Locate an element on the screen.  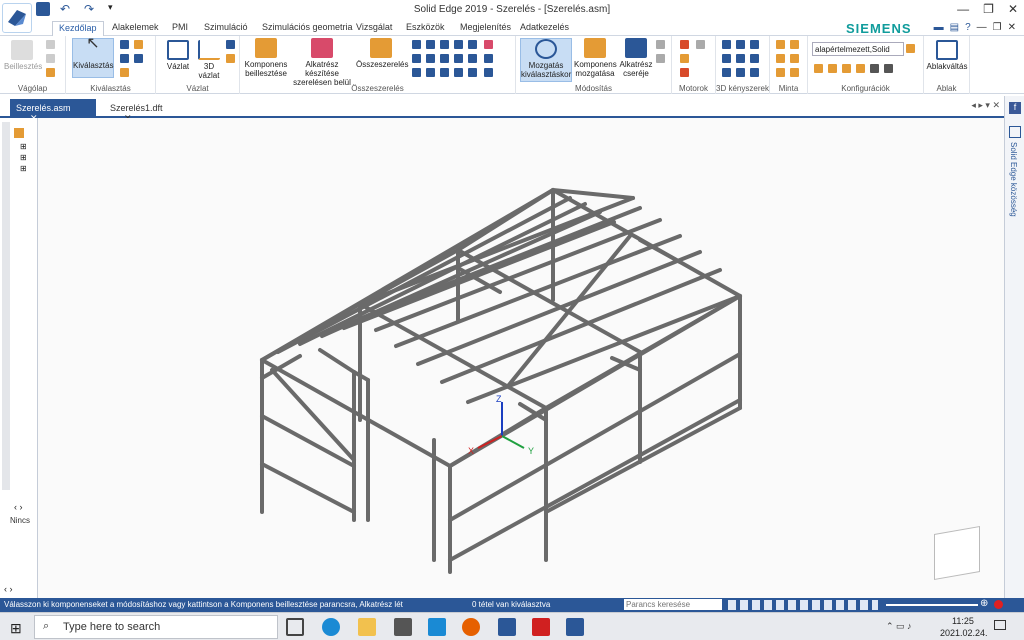
view-toolbar is located at coordinates (803, 605).